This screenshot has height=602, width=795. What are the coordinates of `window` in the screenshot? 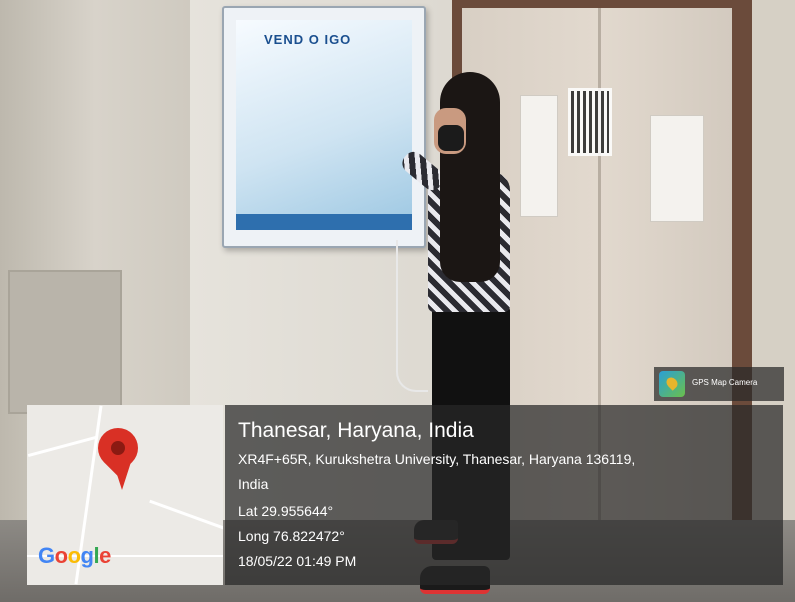 It's located at (65, 342).